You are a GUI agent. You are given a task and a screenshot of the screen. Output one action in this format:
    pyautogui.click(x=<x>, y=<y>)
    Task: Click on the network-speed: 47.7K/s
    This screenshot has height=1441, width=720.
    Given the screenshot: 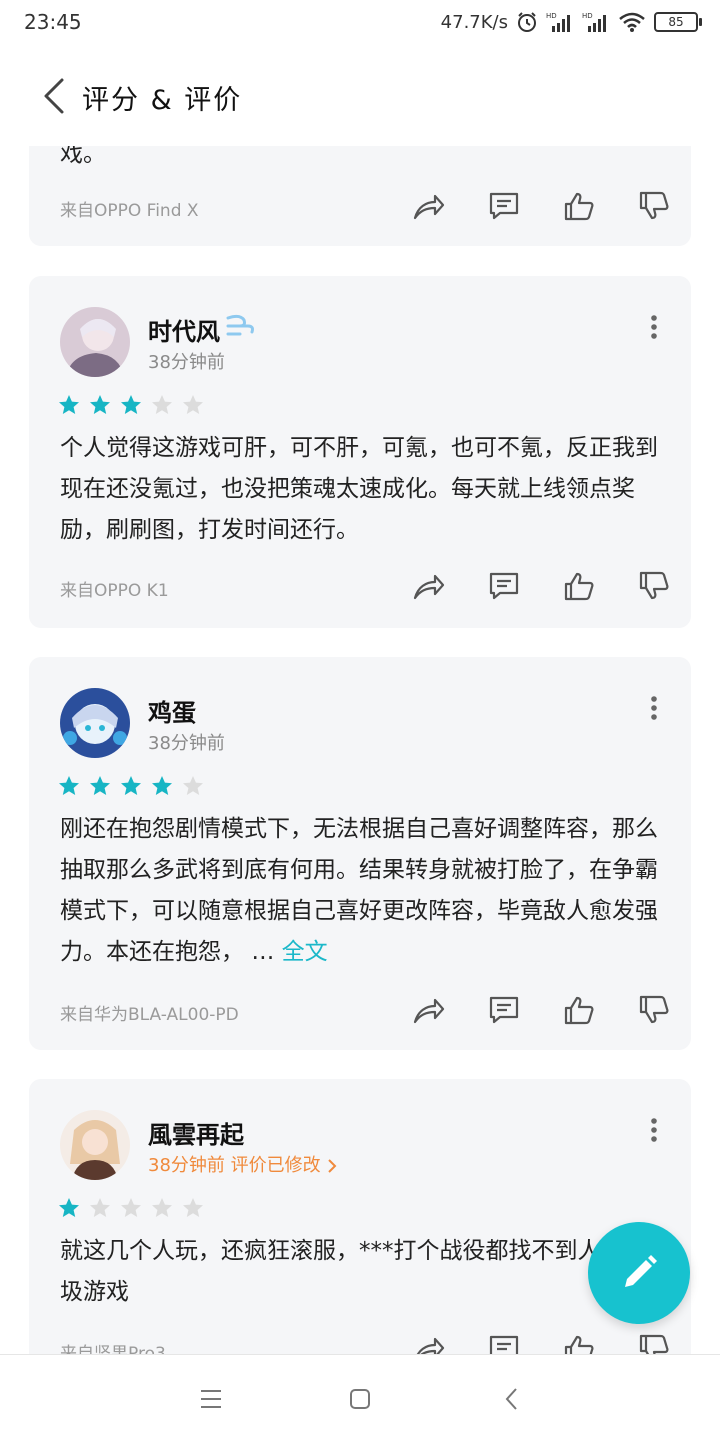 What is the action you would take?
    pyautogui.click(x=474, y=22)
    